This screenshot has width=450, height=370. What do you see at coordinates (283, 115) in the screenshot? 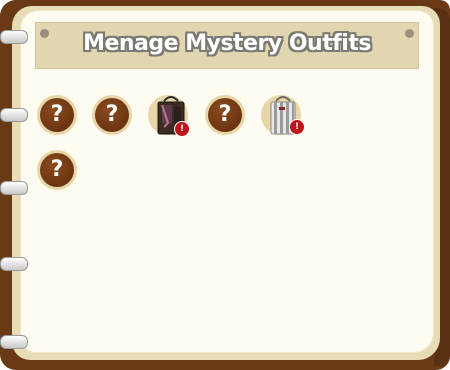
I see `outfit-slot-striped: !` at bounding box center [283, 115].